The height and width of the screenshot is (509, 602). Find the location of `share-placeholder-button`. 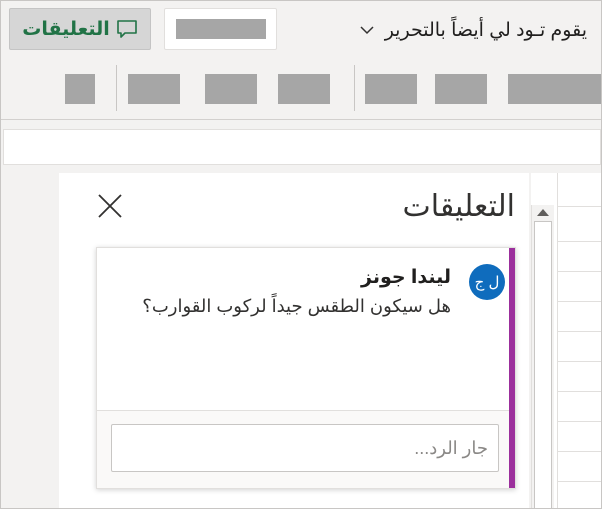

share-placeholder-button is located at coordinates (220, 29).